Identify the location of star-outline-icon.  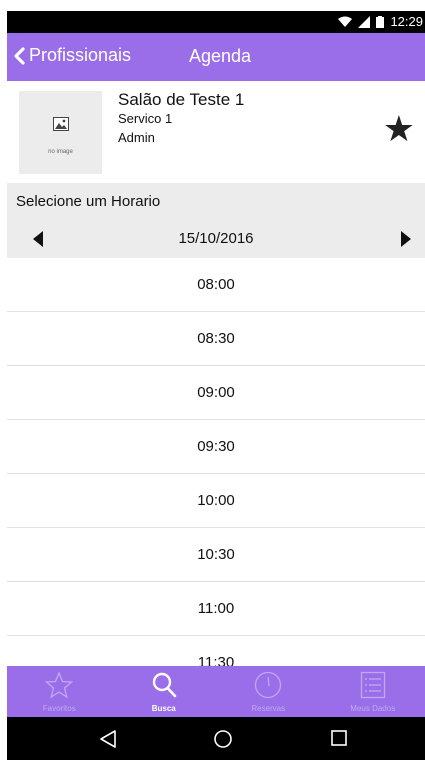
(59, 685).